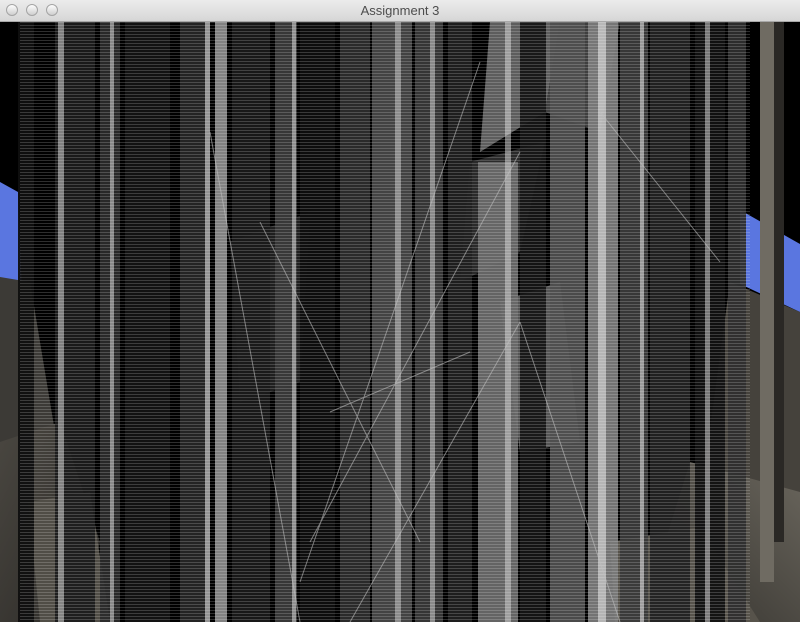 The width and height of the screenshot is (800, 622). I want to click on window-title: Assignment 3, so click(400, 10).